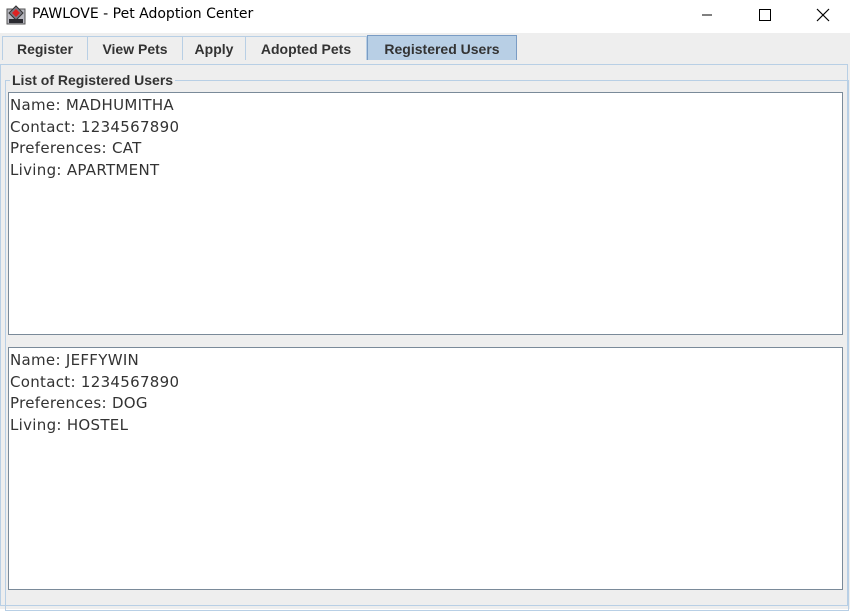  I want to click on user-living: Living: HOSTEL, so click(69, 424).